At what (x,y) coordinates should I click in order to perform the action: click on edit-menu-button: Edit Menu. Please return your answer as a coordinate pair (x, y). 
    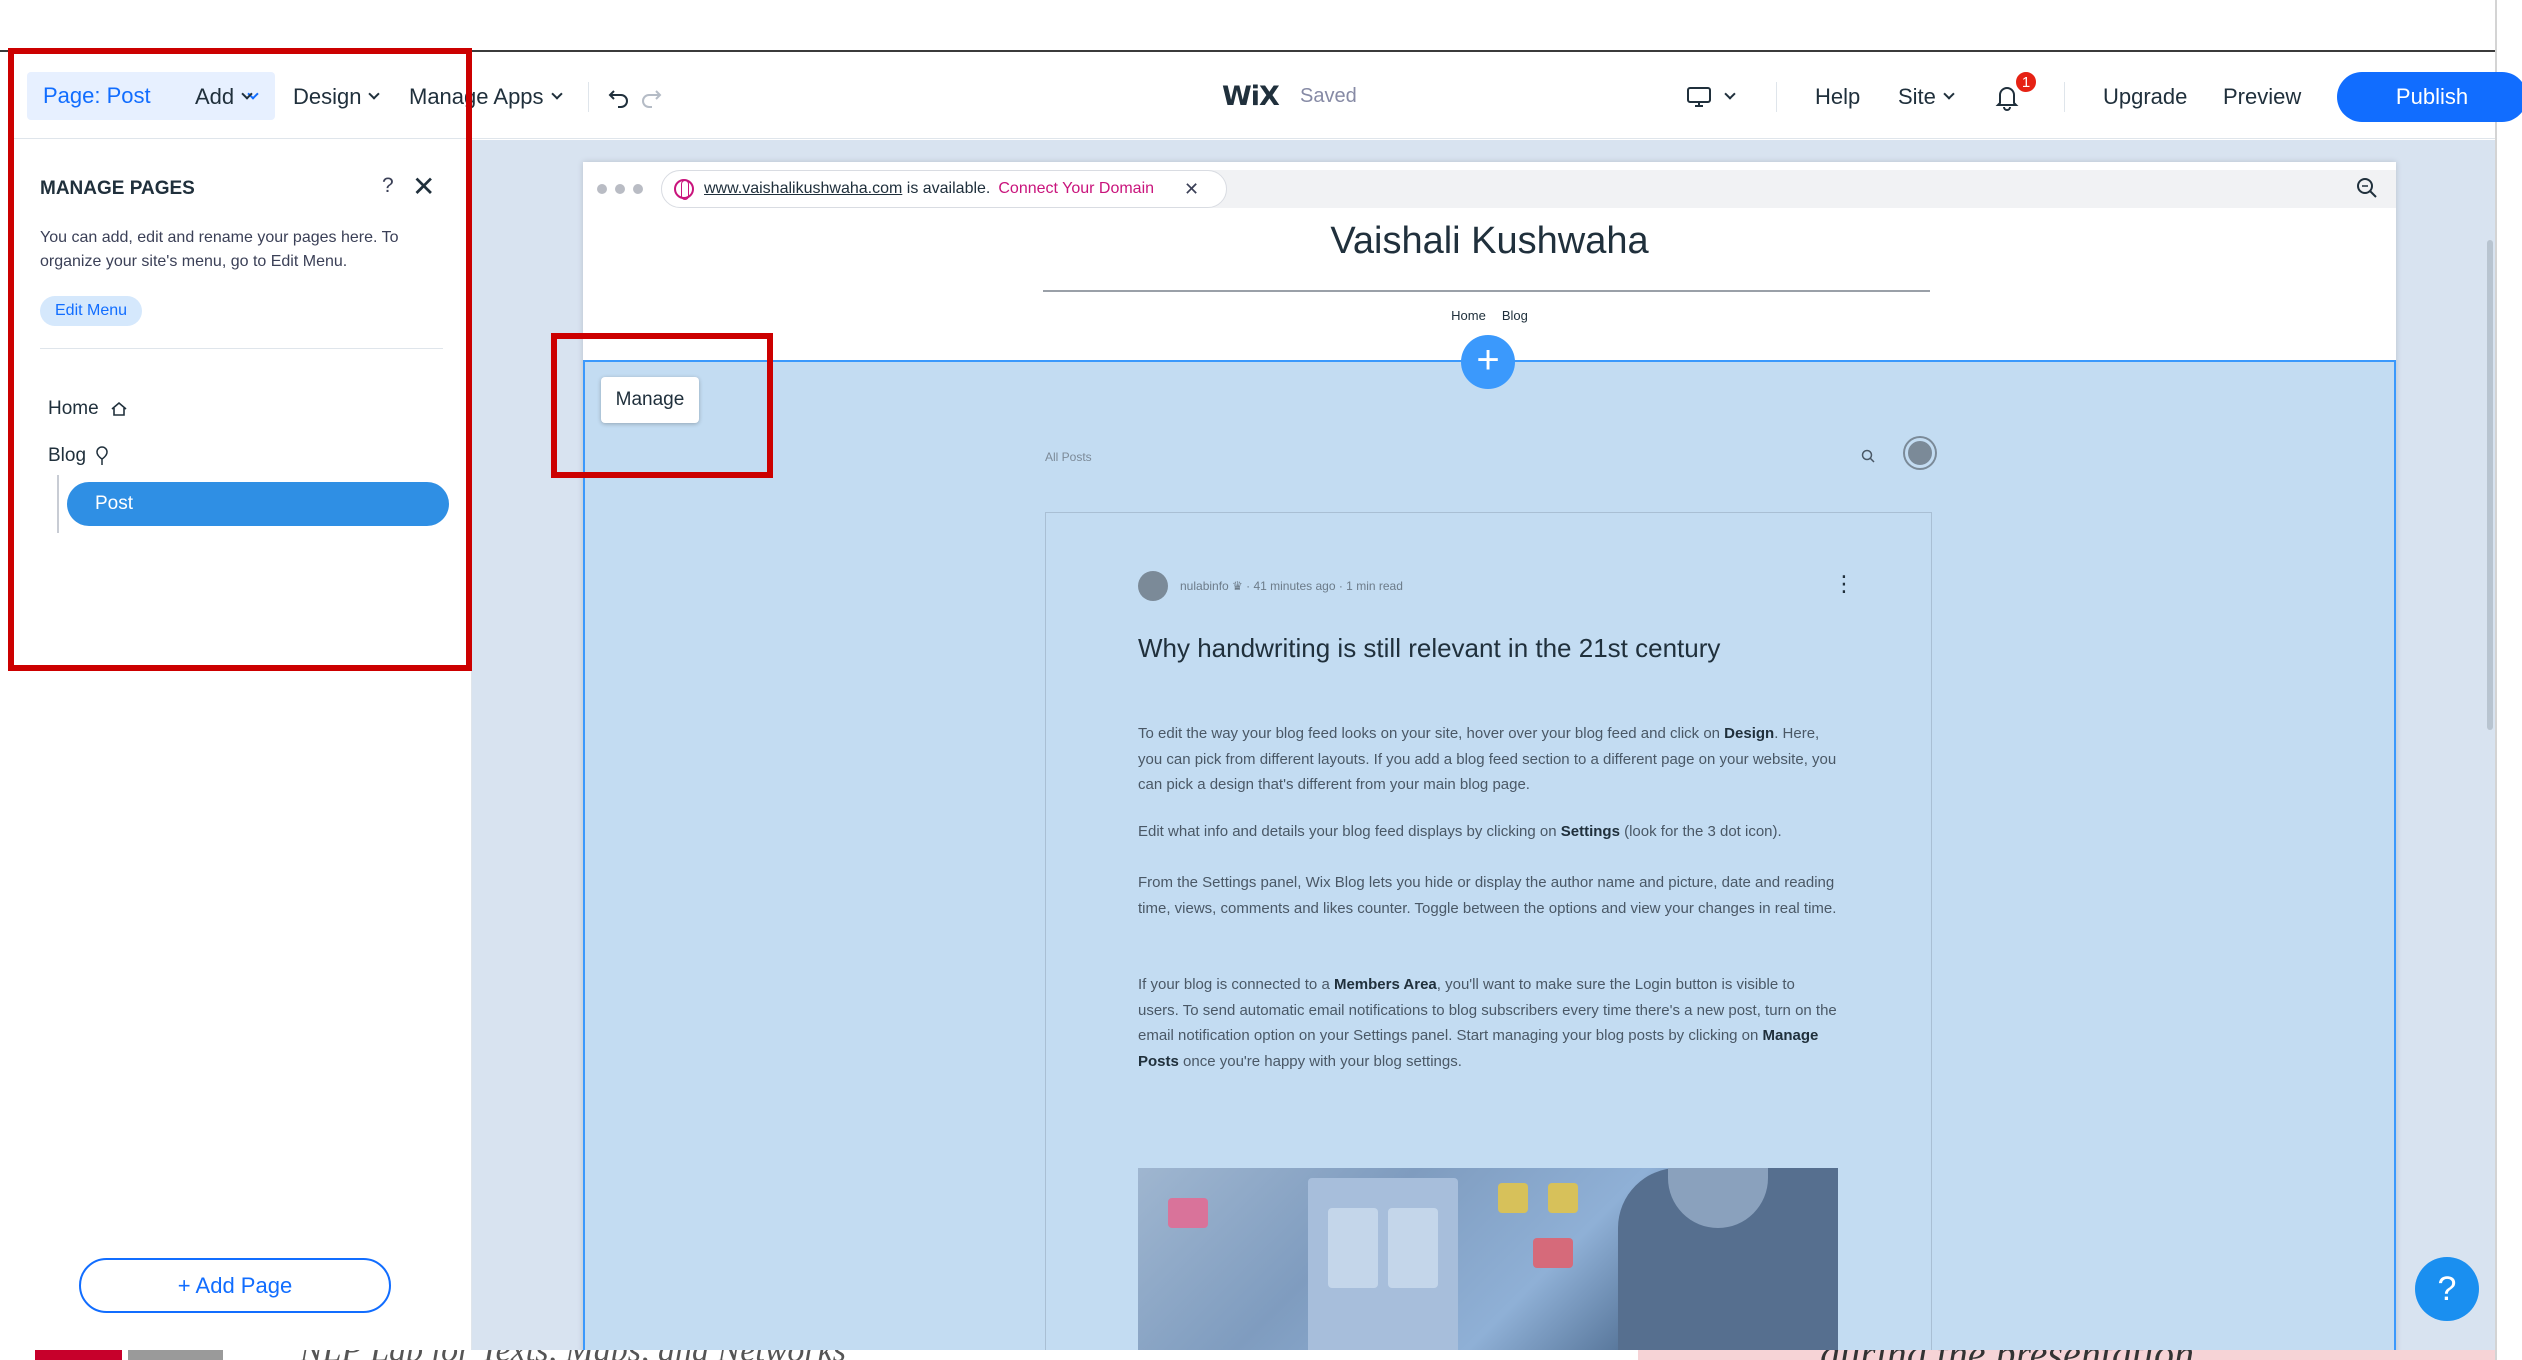
    Looking at the image, I should click on (91, 311).